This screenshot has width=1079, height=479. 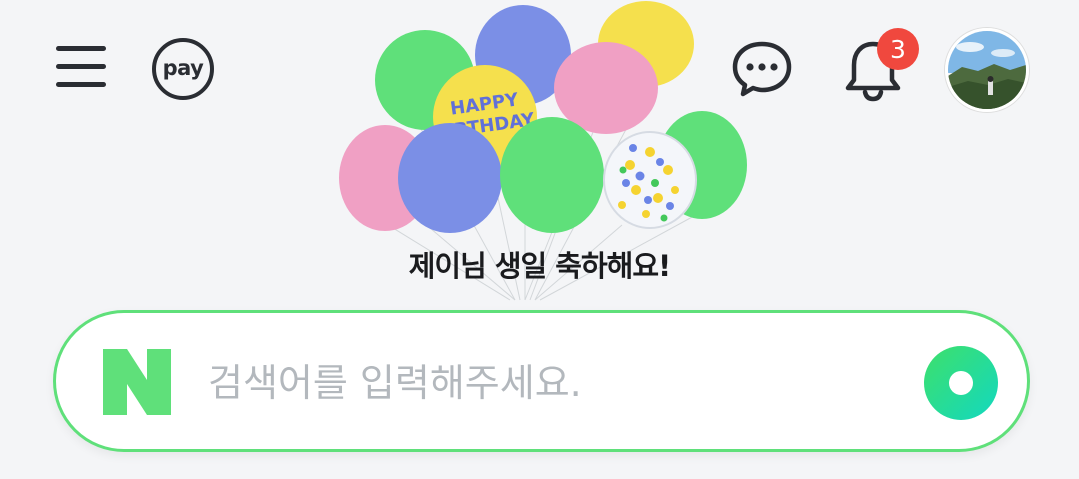 I want to click on pay-button: pay, so click(x=183, y=69).